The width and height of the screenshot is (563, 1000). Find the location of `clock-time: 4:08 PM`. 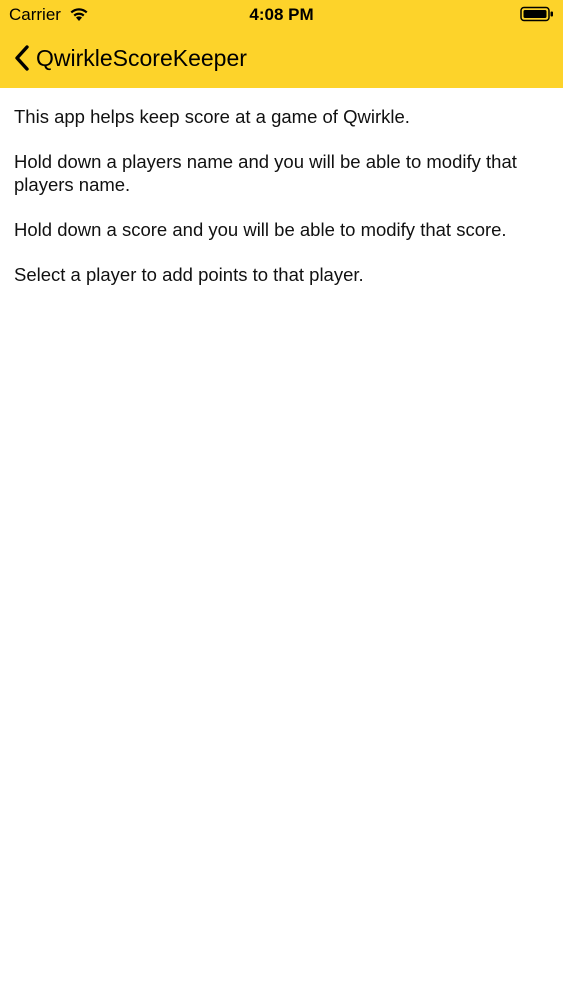

clock-time: 4:08 PM is located at coordinates (281, 14).